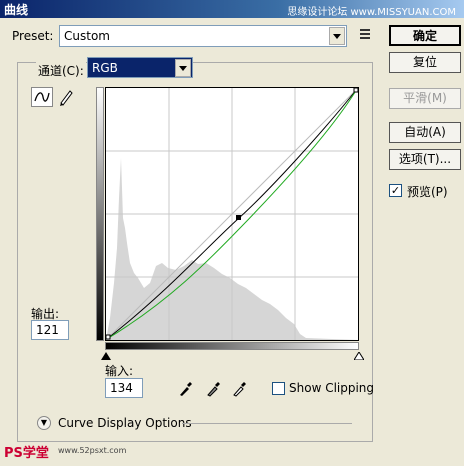 This screenshot has height=466, width=464. Describe the element at coordinates (425, 132) in the screenshot. I see `auto-button: 自动(A)` at that location.